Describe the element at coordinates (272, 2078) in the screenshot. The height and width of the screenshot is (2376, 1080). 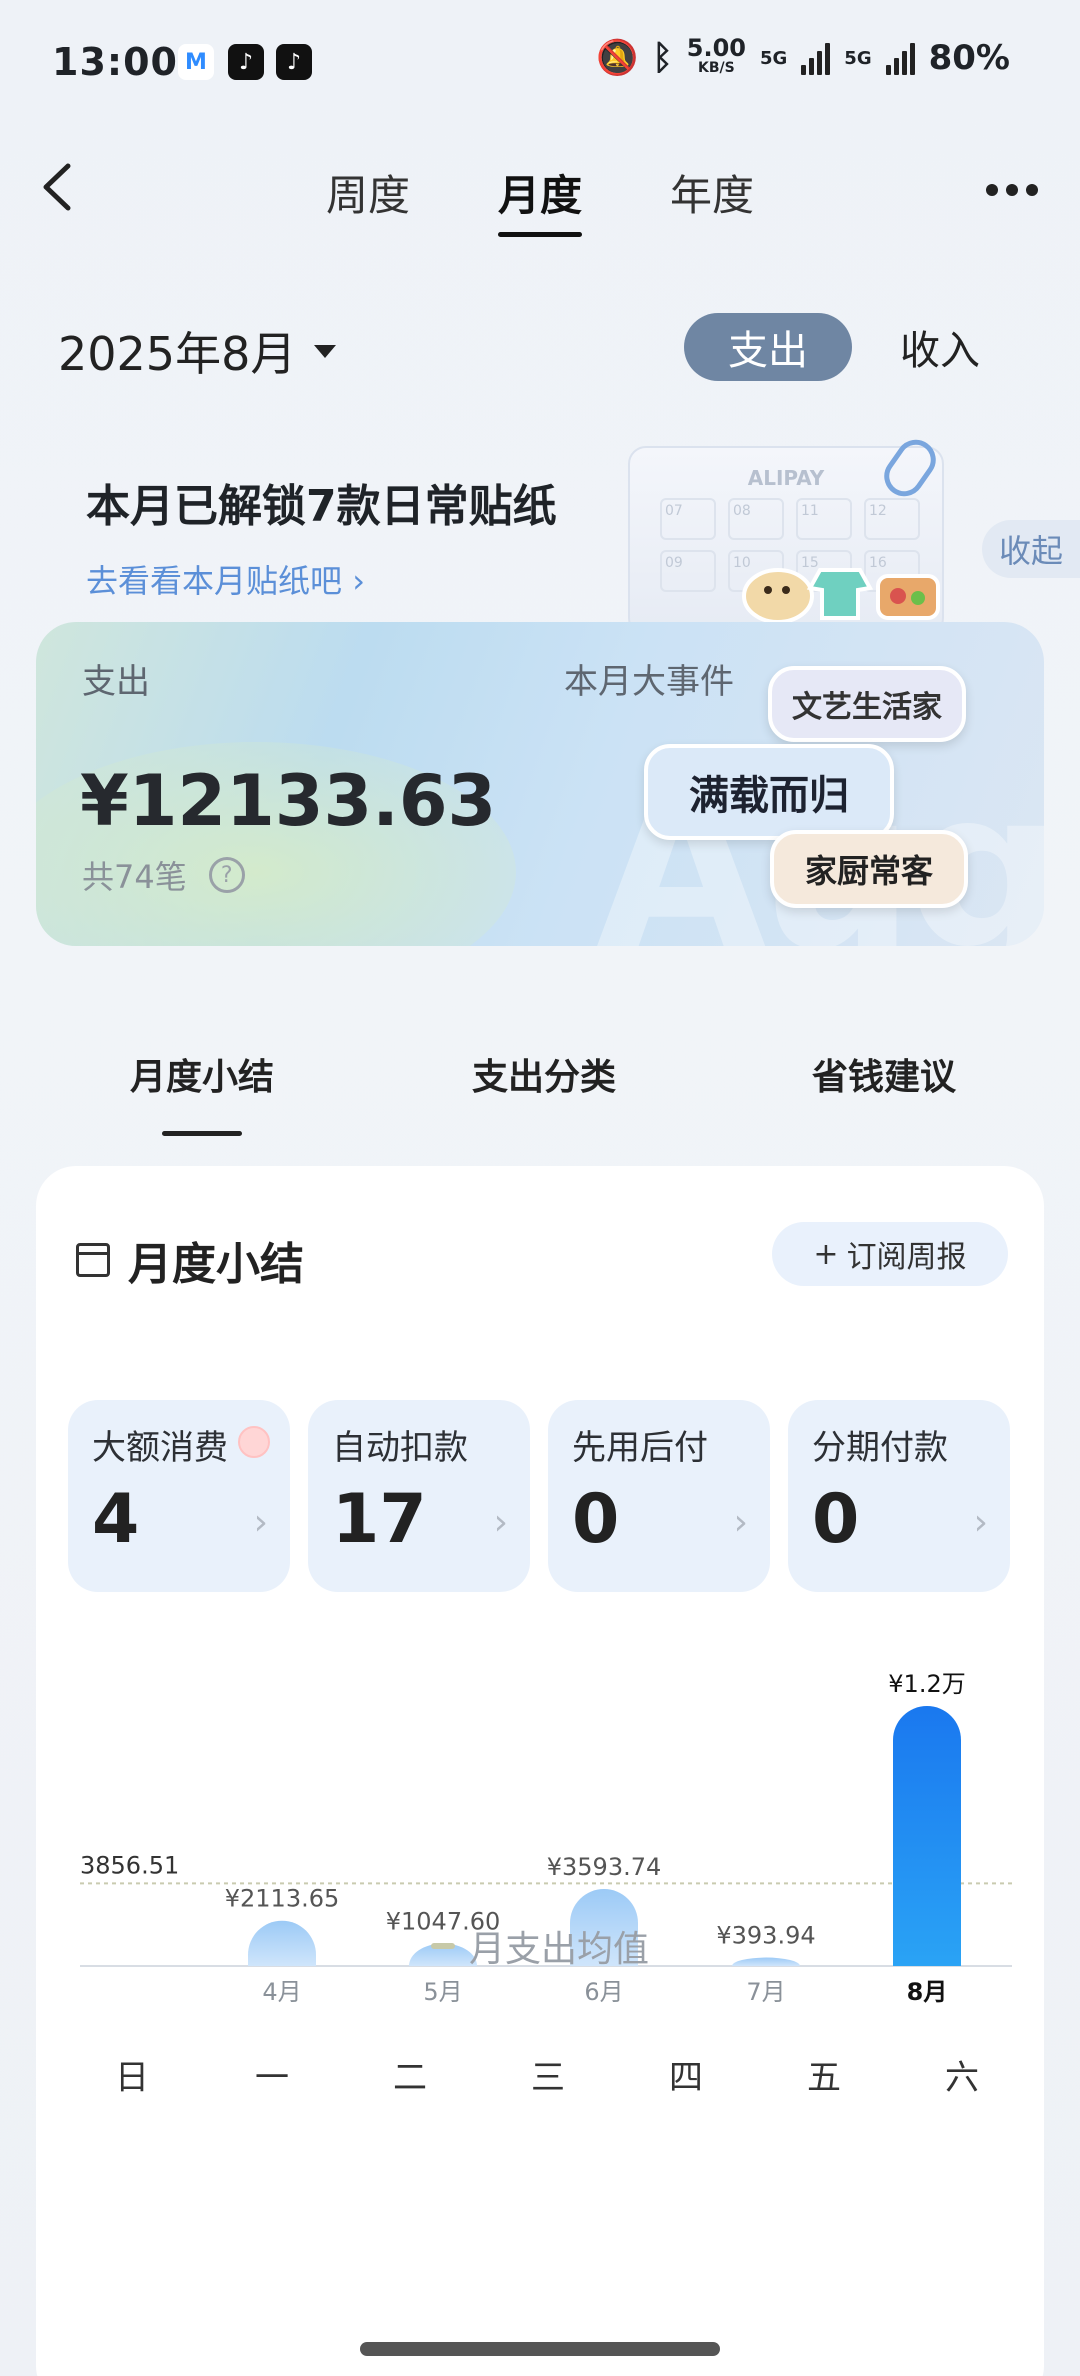
I see `weekday-label: 一` at that location.